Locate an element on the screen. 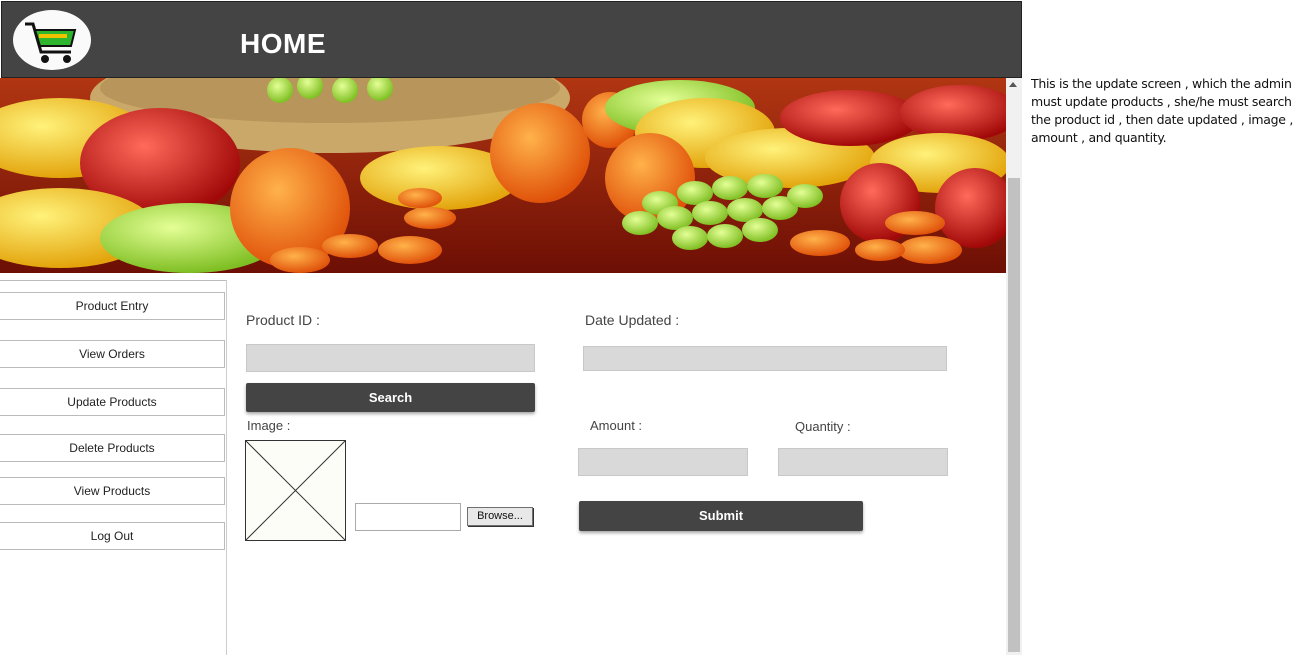 This screenshot has width=1297, height=655. header-bar: HOME is located at coordinates (511, 39).